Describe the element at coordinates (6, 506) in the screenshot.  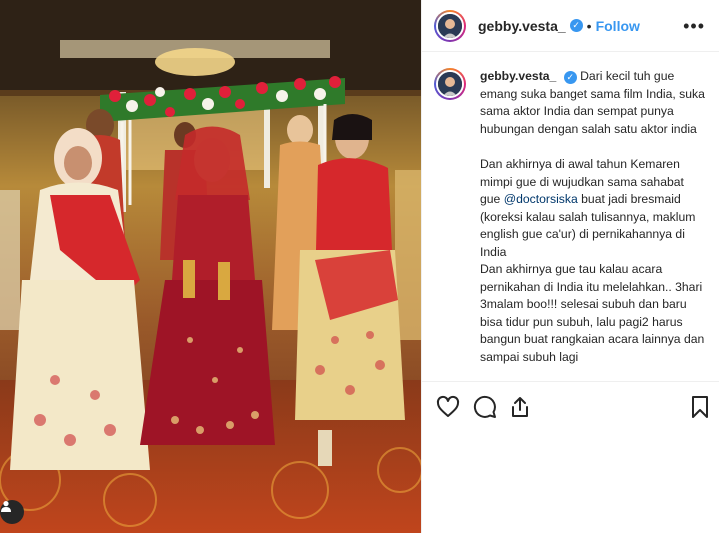
I see `user-silhouette-icon` at that location.